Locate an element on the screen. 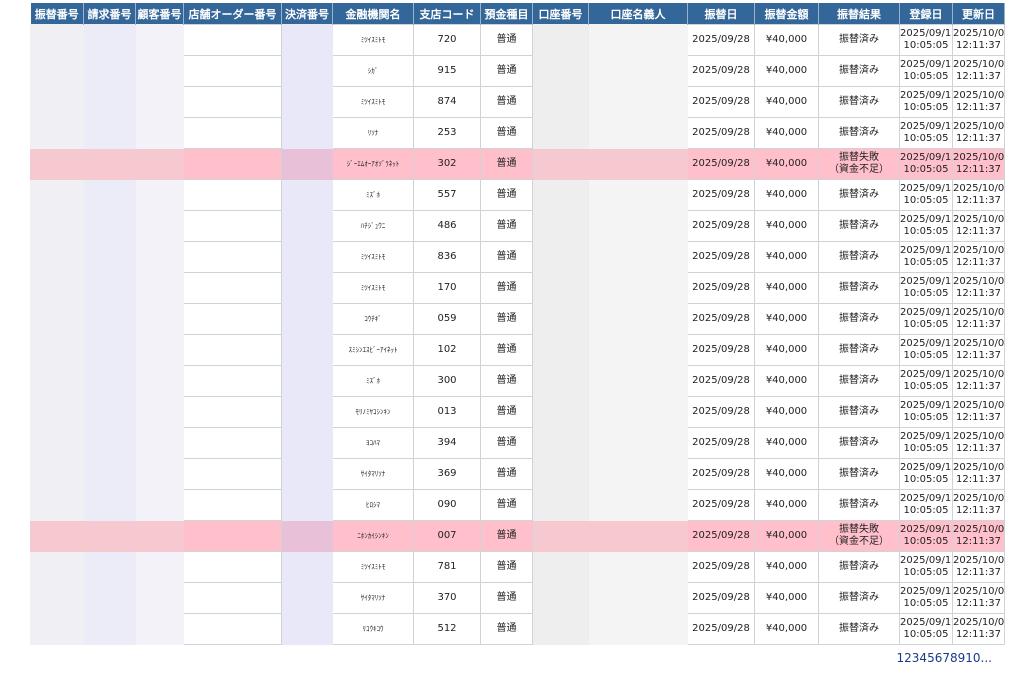 The image size is (1024, 681). page-link-7: 7 is located at coordinates (946, 658).